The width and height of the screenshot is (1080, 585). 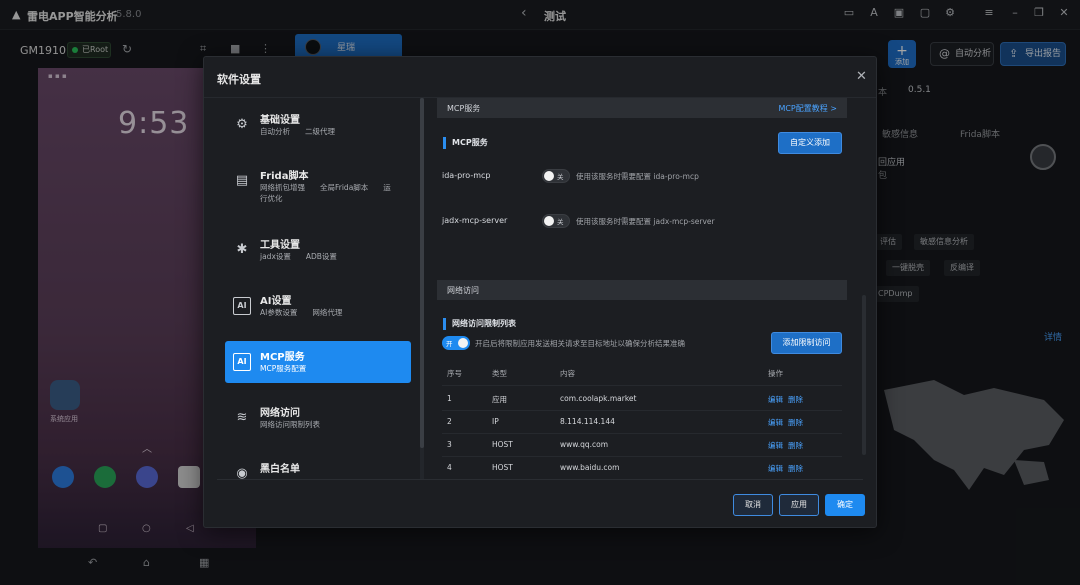 What do you see at coordinates (449, 444) in the screenshot?
I see `row-number: 3` at bounding box center [449, 444].